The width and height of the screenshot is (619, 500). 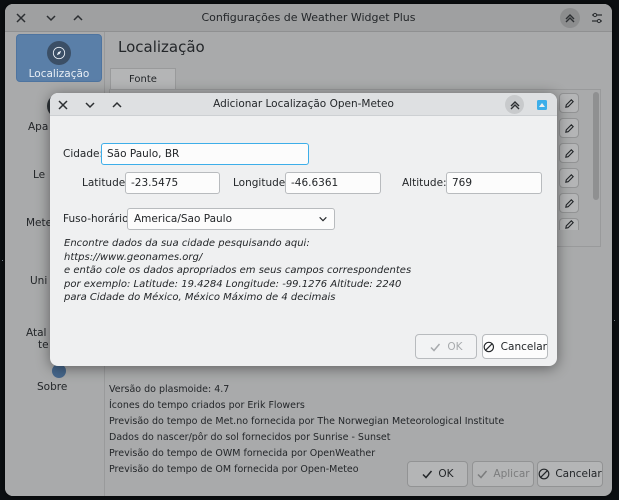 What do you see at coordinates (494, 183) in the screenshot?
I see `altitude-input` at bounding box center [494, 183].